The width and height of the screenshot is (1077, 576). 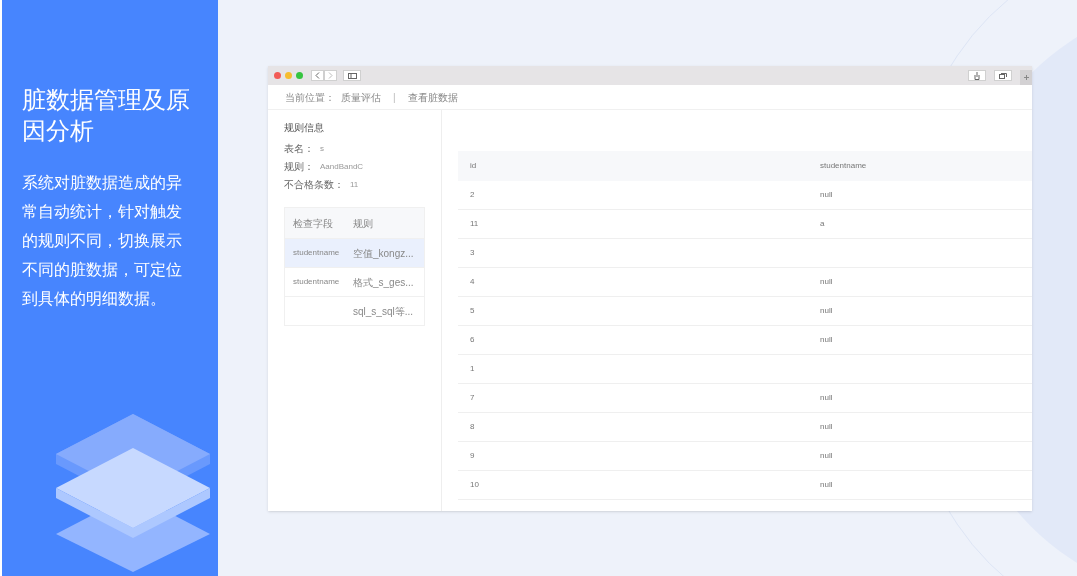 I want to click on table-cell: a, so click(x=822, y=224).